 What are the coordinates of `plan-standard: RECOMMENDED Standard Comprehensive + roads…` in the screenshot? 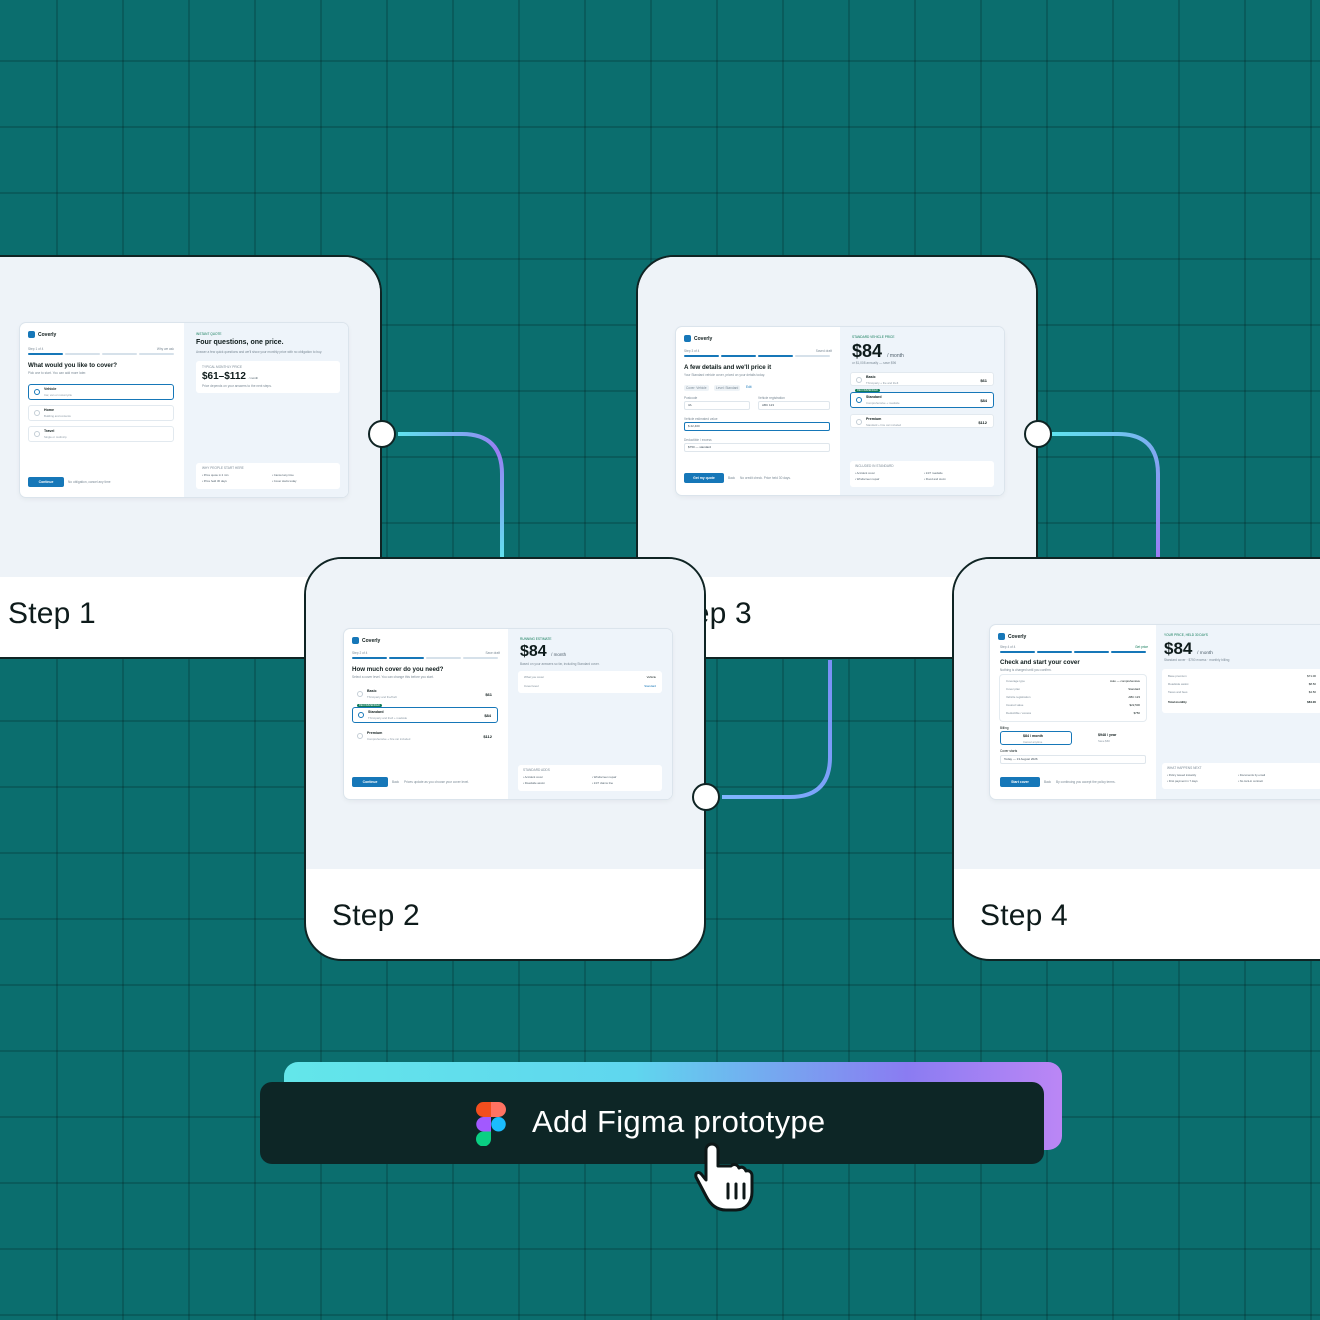 It's located at (922, 398).